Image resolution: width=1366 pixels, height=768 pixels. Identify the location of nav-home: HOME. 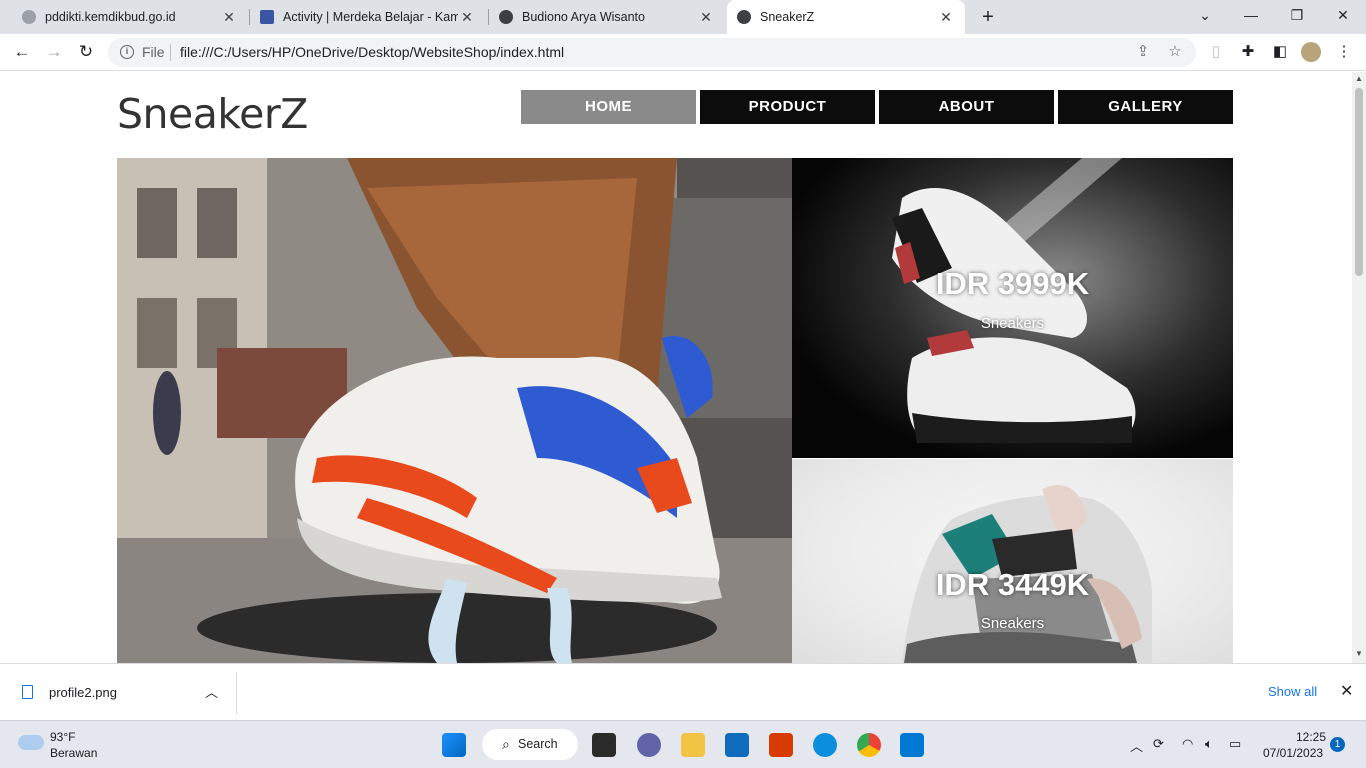
(608, 107).